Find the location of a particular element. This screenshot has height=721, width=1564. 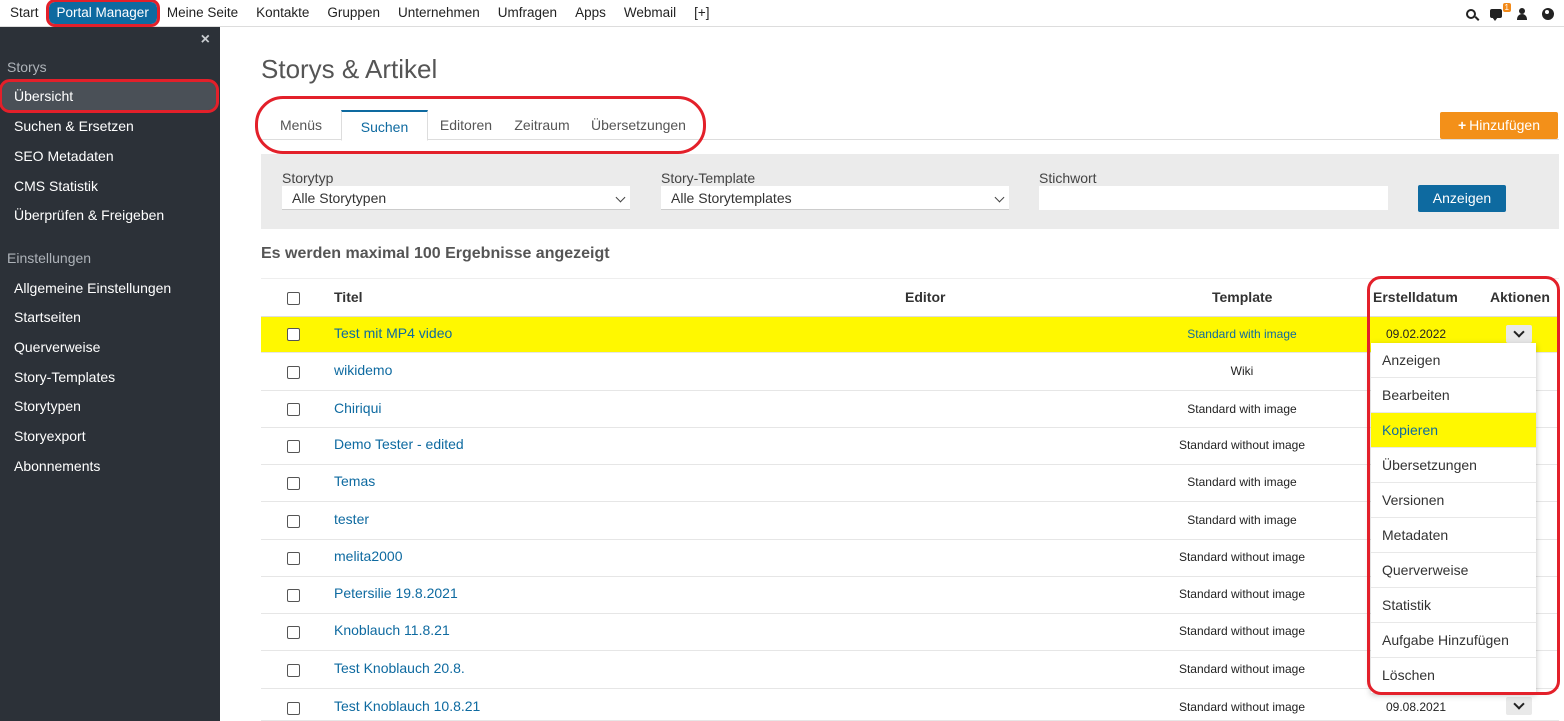

add-button: + Hinzufügen is located at coordinates (1499, 125).